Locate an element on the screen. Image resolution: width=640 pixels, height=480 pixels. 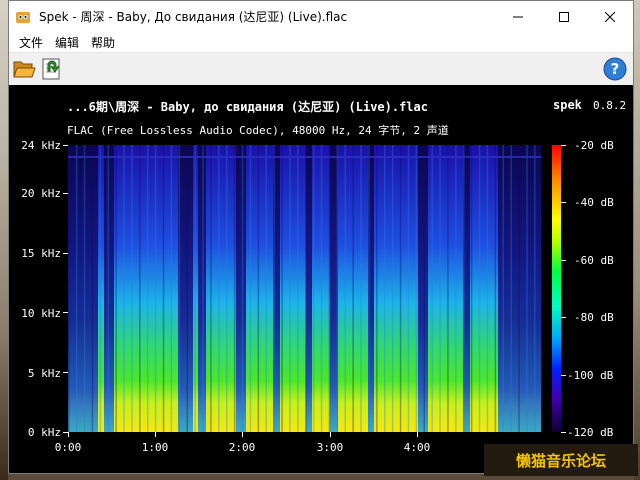
x-tick-label: 0:00 is located at coordinates (68, 447).